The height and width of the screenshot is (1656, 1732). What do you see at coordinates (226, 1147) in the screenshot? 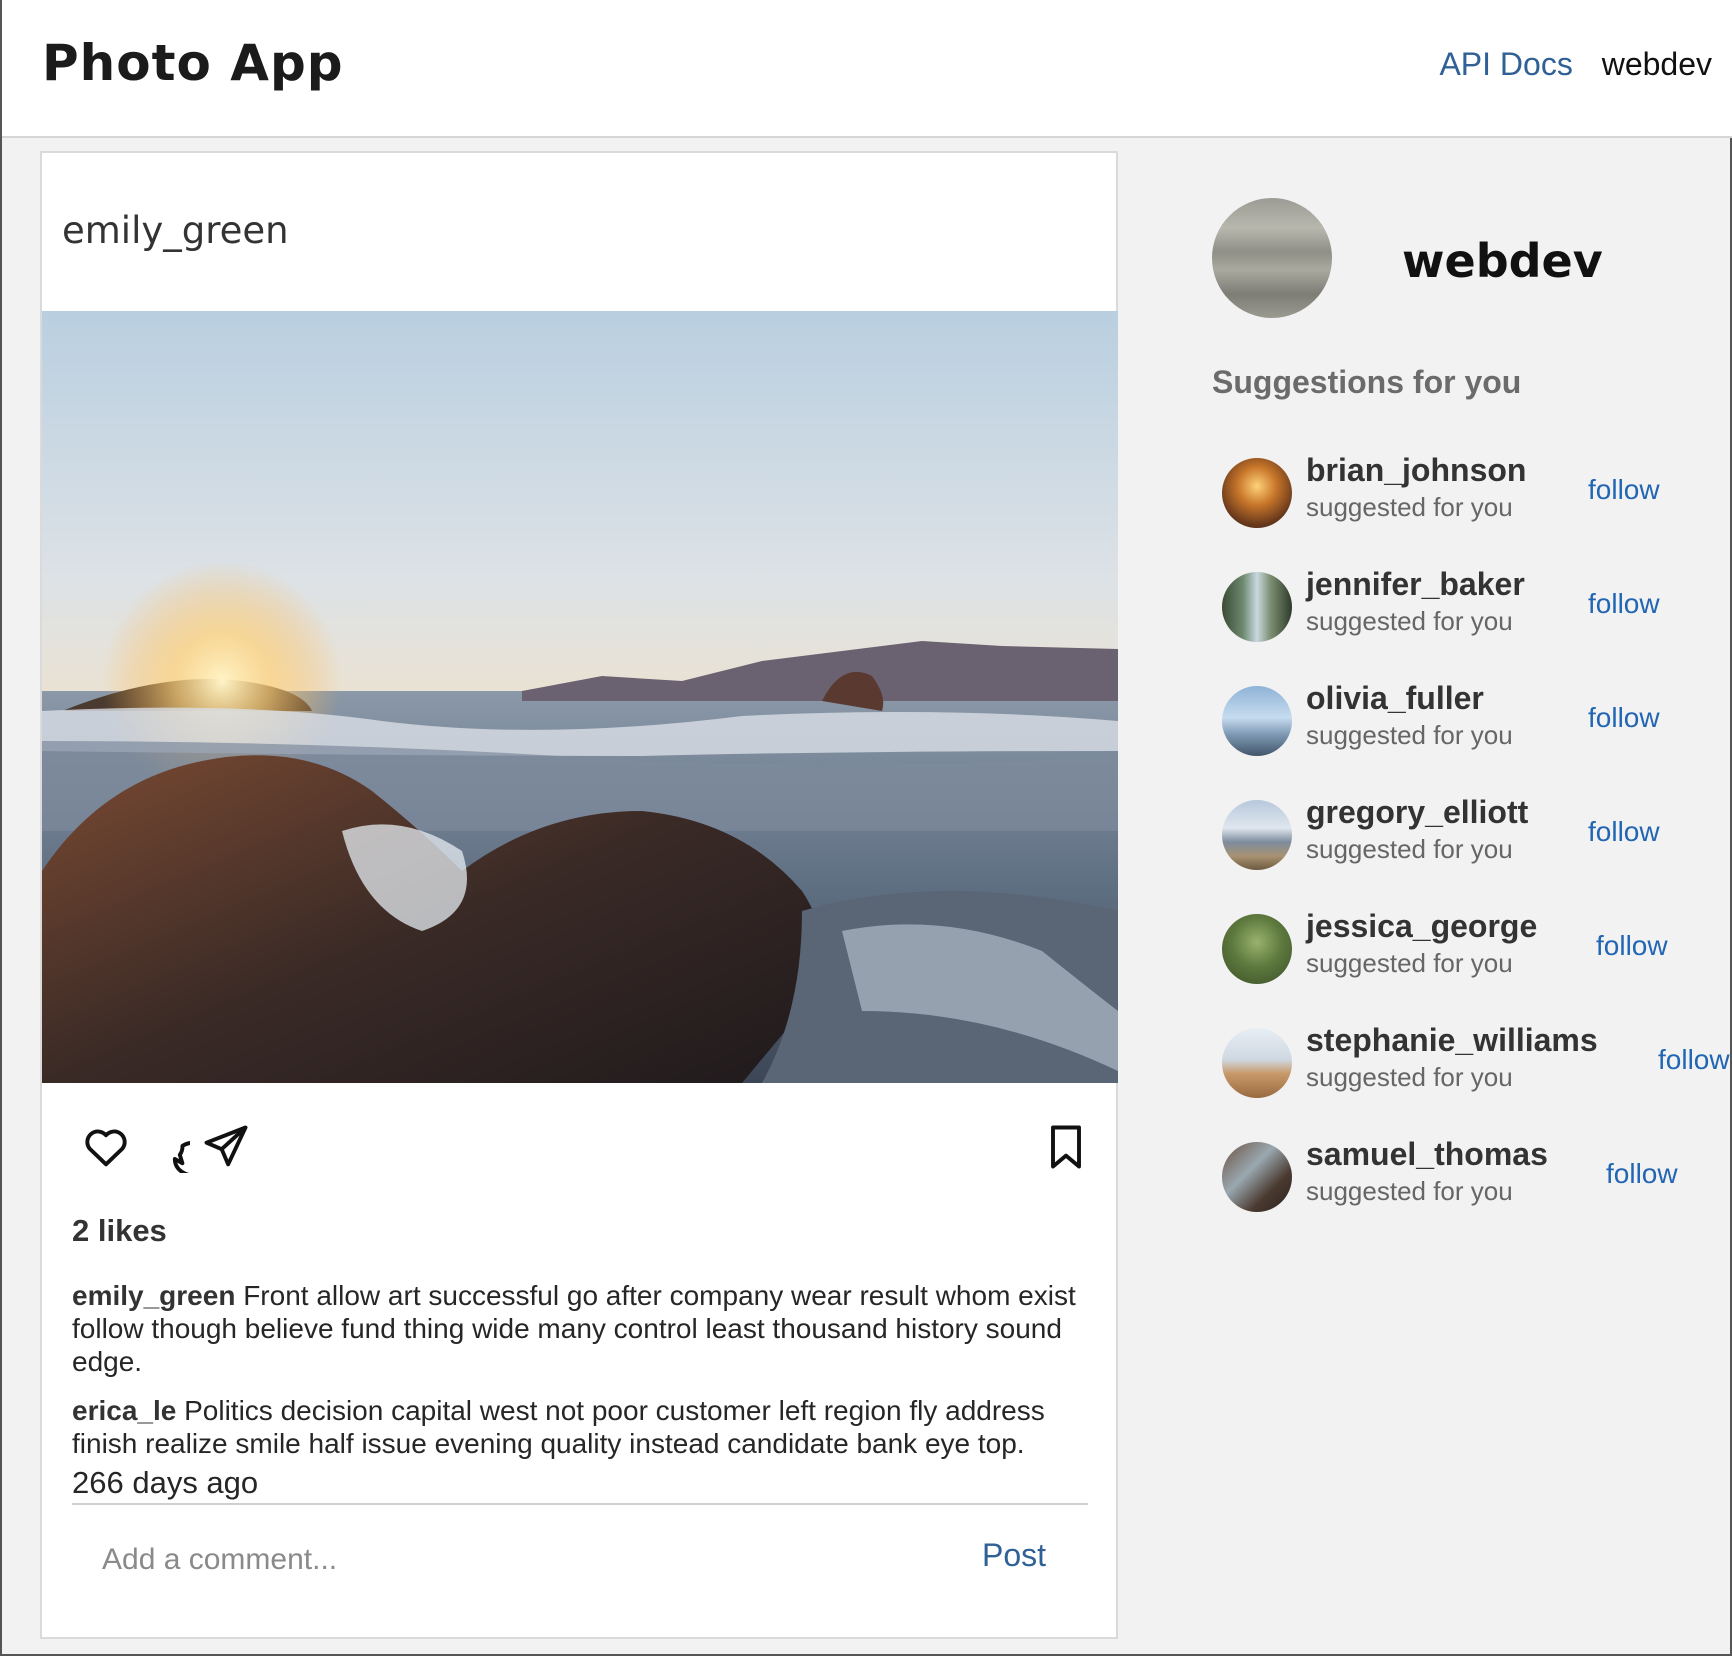
I see `send-icon` at bounding box center [226, 1147].